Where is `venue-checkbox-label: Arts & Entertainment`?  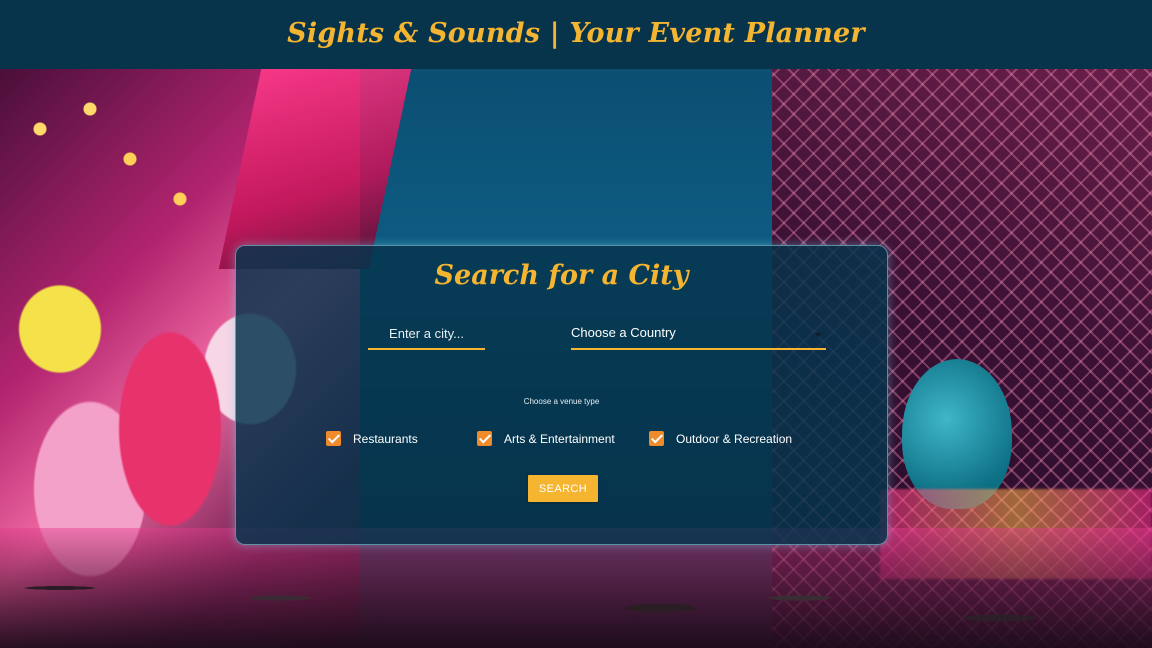 venue-checkbox-label: Arts & Entertainment is located at coordinates (559, 438).